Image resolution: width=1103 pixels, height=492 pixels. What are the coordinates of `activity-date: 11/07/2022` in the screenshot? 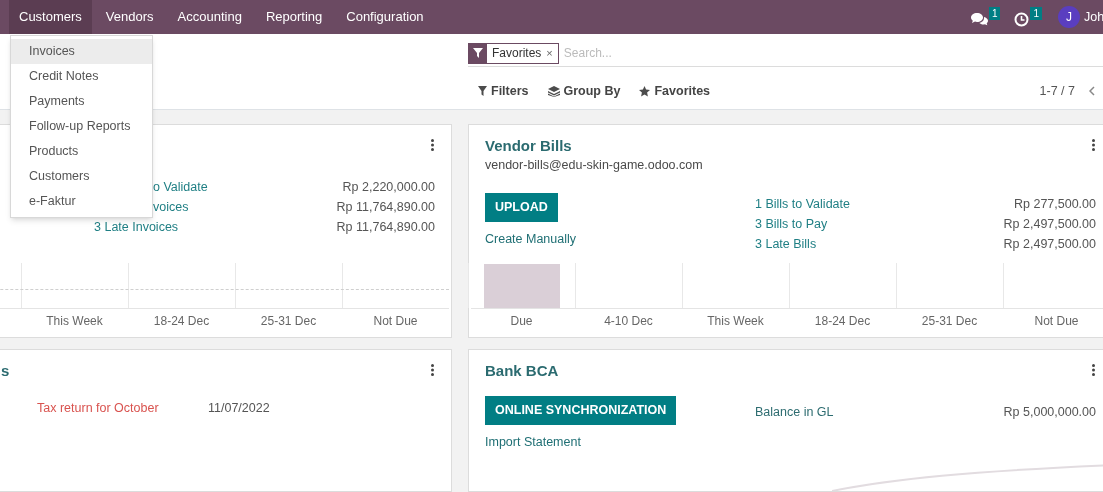 It's located at (239, 408).